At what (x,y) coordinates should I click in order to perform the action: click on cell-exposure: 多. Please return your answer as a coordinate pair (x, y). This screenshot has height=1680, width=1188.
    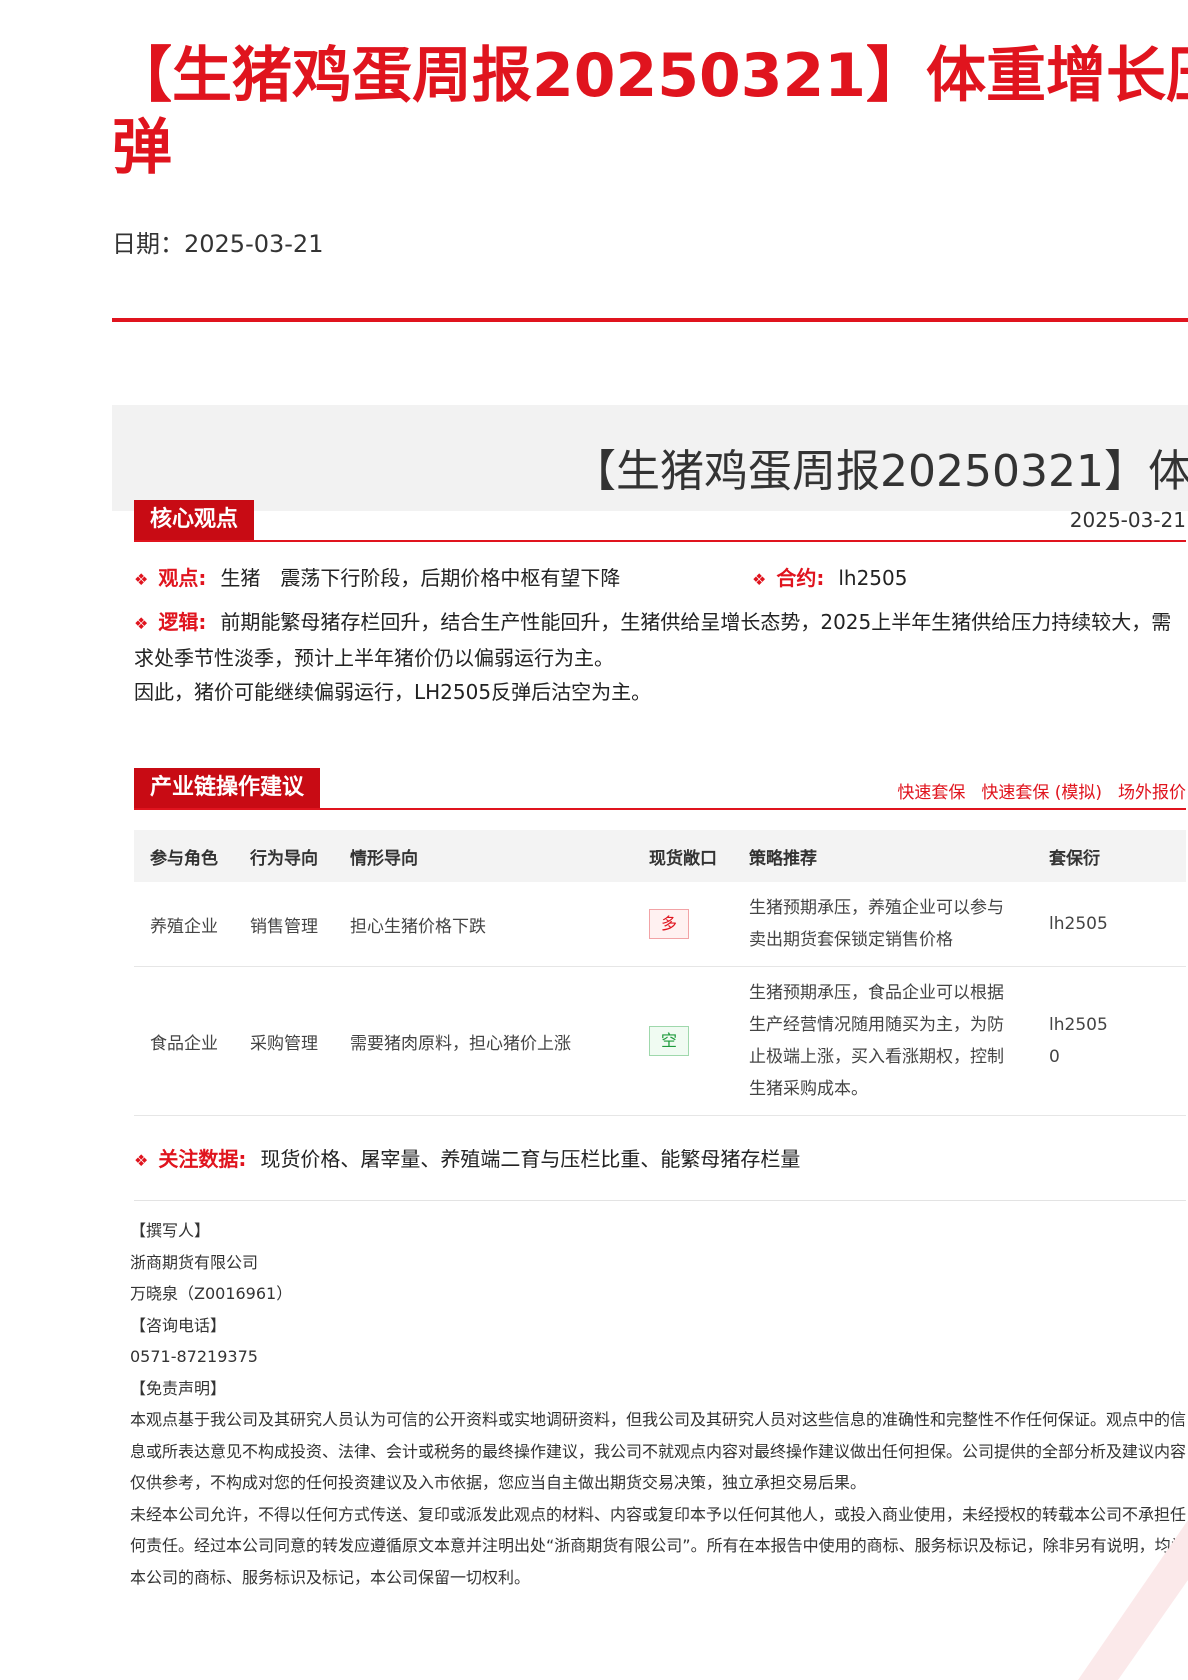
    Looking at the image, I should click on (683, 924).